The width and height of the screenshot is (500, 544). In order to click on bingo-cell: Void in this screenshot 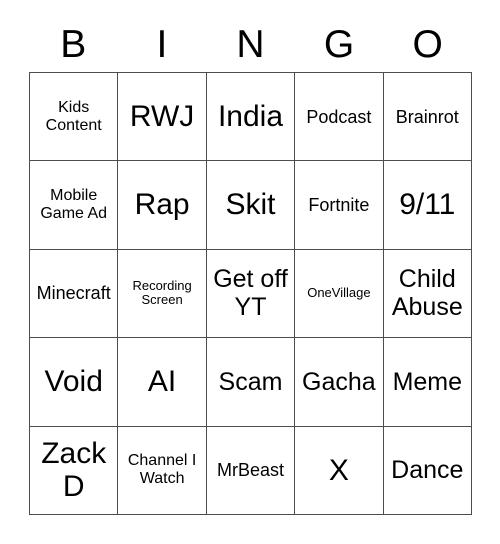, I will do `click(74, 382)`.